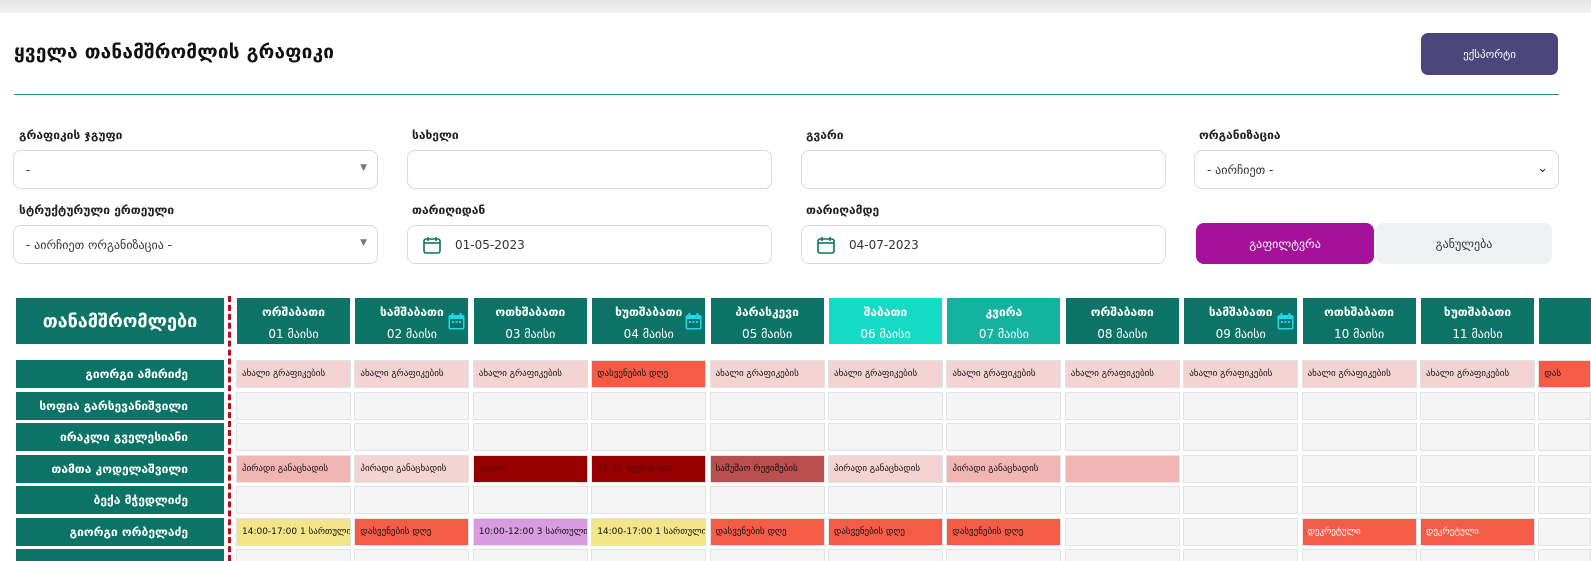 The image size is (1591, 561). What do you see at coordinates (120, 468) in the screenshot?
I see `employee-name: თამთა კოდელაშვილი` at bounding box center [120, 468].